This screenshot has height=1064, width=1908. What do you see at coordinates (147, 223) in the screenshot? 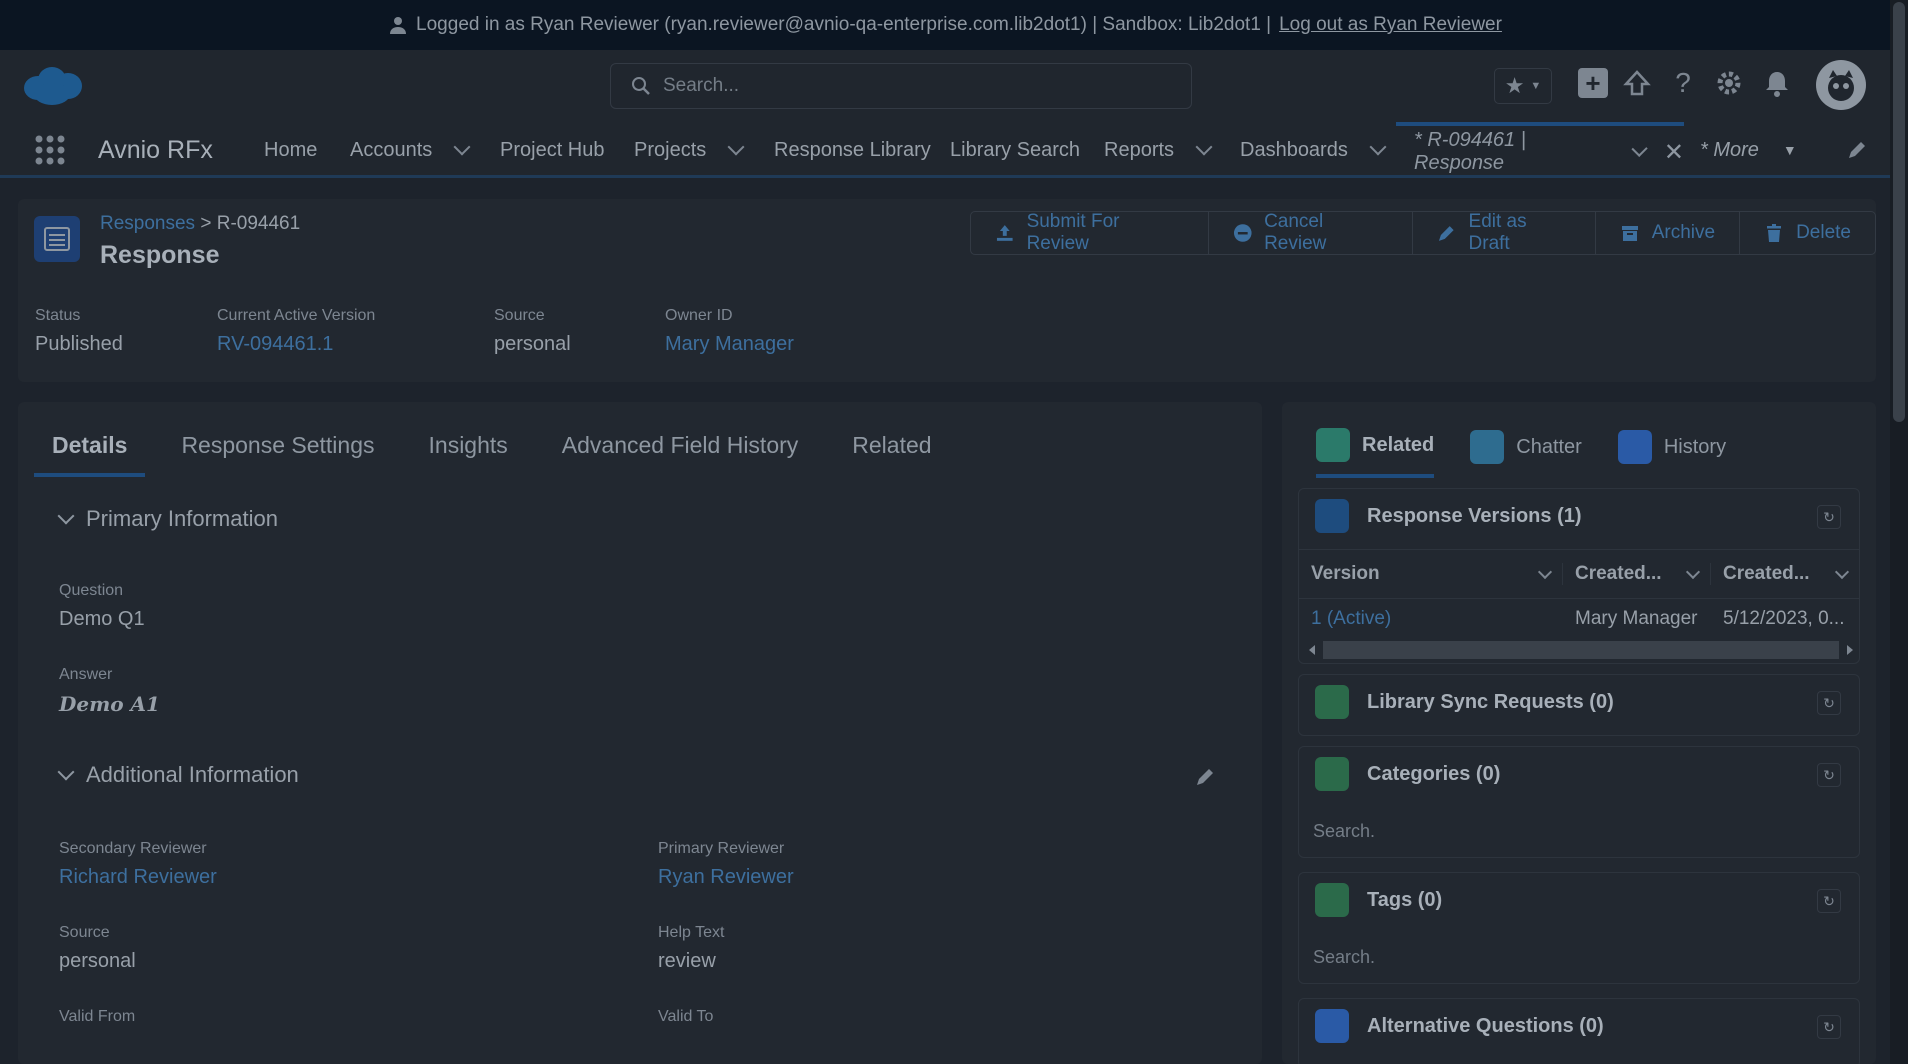
I see `breadcrumb-parent-link: Responses` at bounding box center [147, 223].